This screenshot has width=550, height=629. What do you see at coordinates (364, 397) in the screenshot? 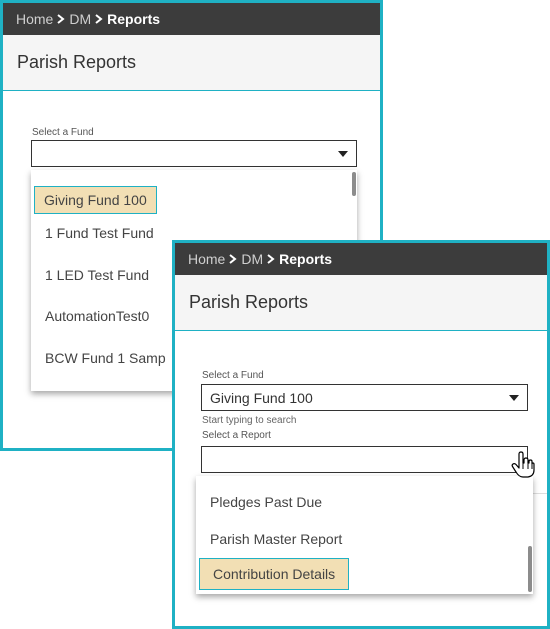
I see `fund-select: Giving Fund 100` at bounding box center [364, 397].